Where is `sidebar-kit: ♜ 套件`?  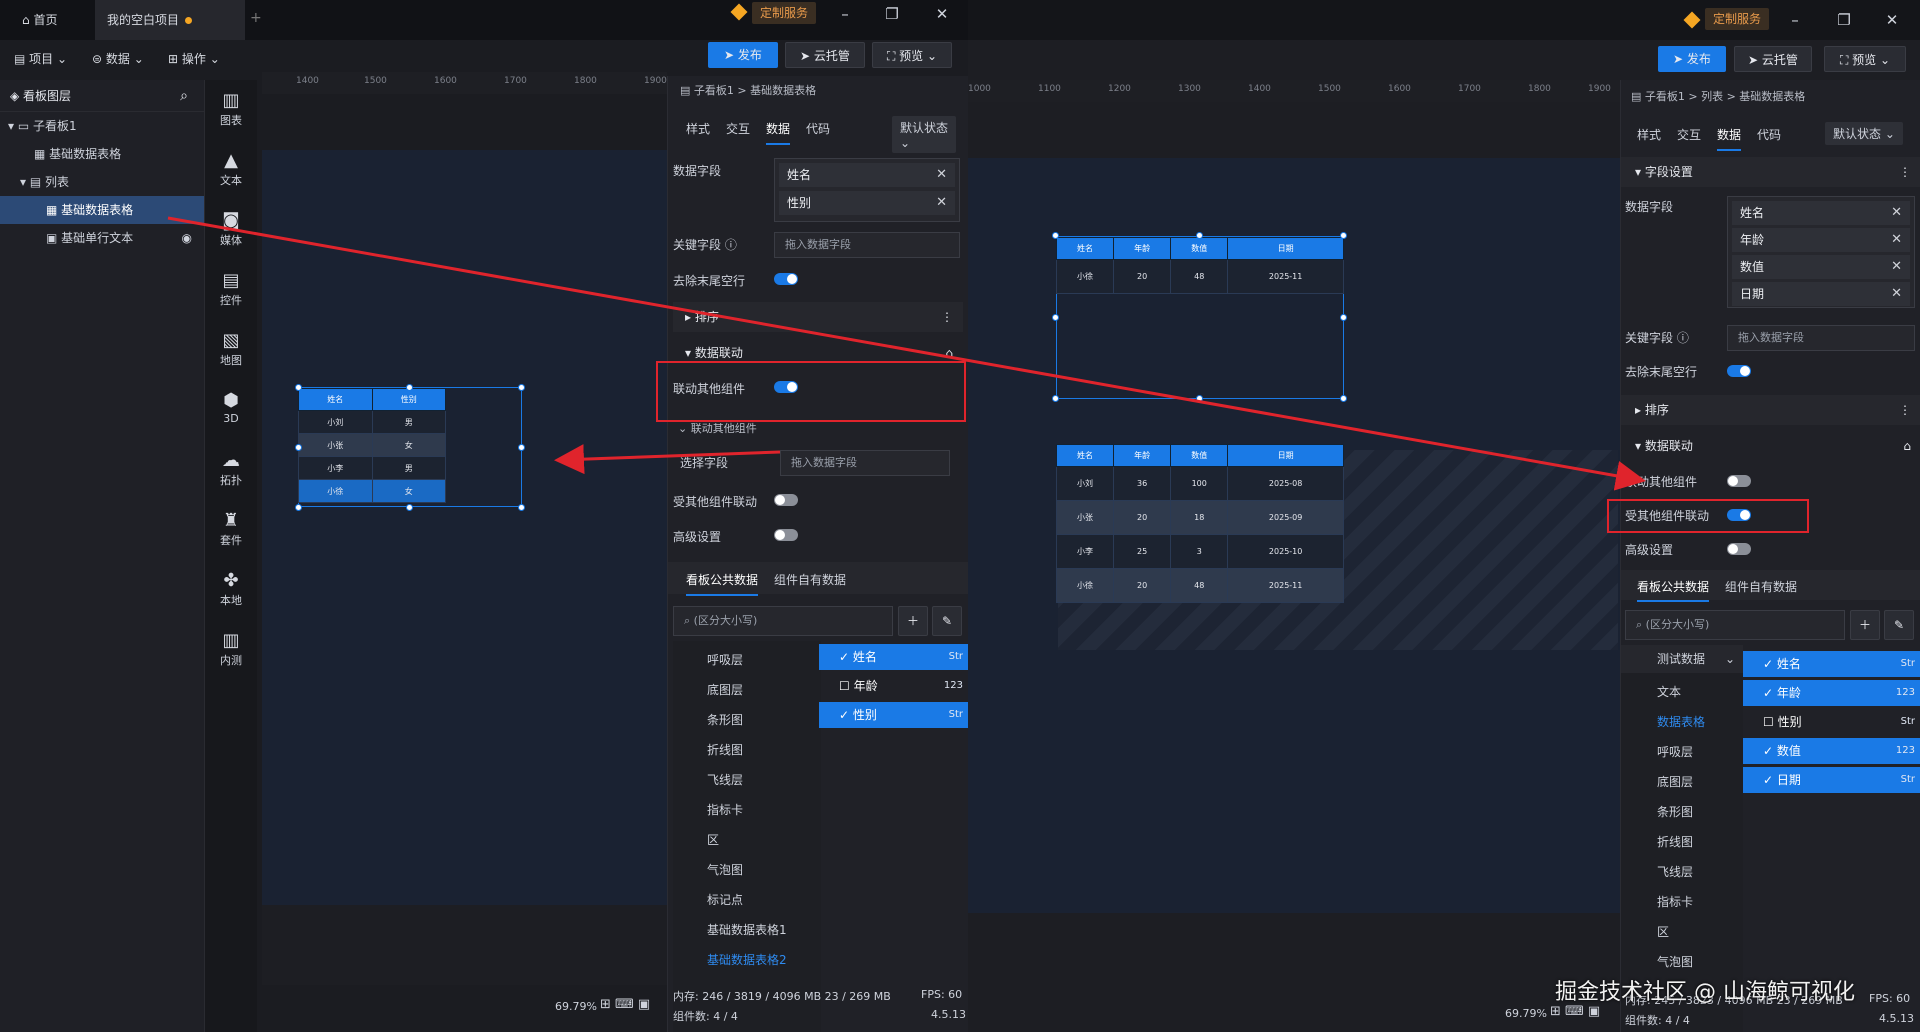 sidebar-kit: ♜ 套件 is located at coordinates (231, 535).